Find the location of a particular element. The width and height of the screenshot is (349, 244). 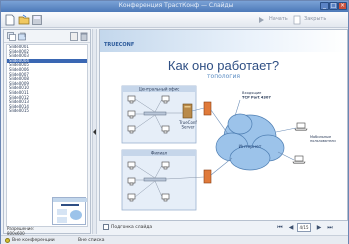

trueconf-logo: TRUECONF is located at coordinates (119, 45).